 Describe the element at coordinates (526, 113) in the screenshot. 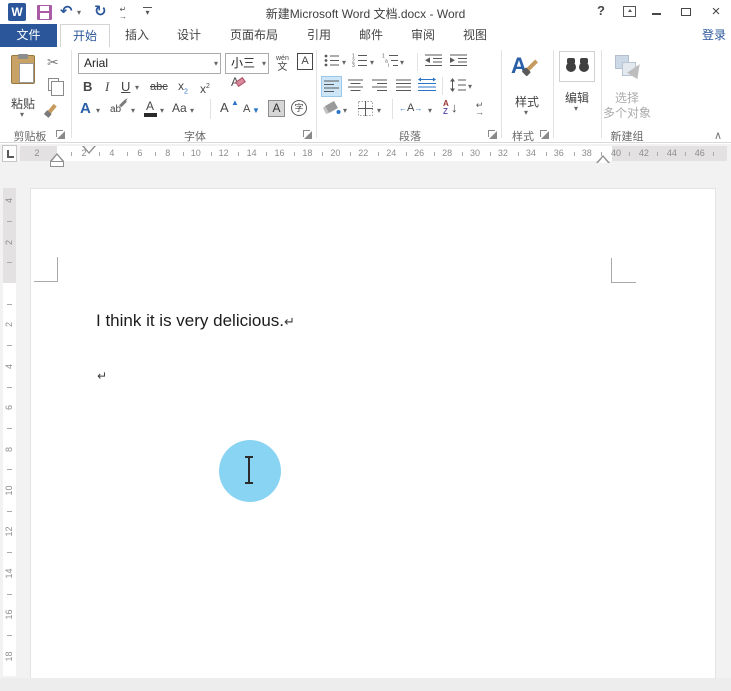

I see `styles-dropdown-icon: ▾` at that location.